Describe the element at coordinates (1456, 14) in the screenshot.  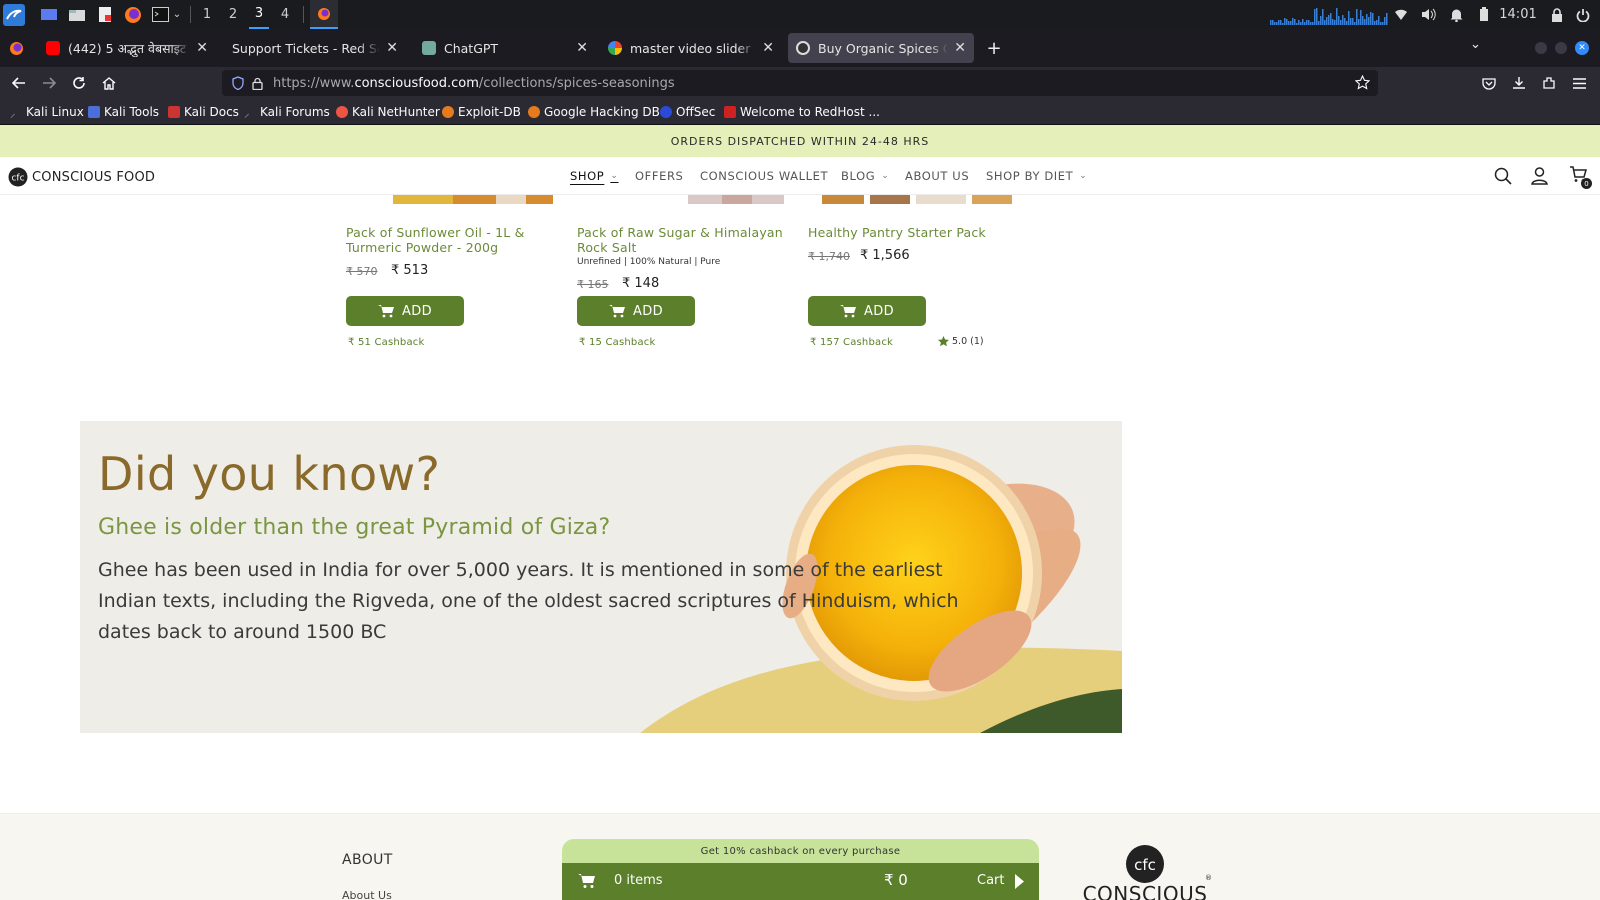
I see `notification-bell-icon` at that location.